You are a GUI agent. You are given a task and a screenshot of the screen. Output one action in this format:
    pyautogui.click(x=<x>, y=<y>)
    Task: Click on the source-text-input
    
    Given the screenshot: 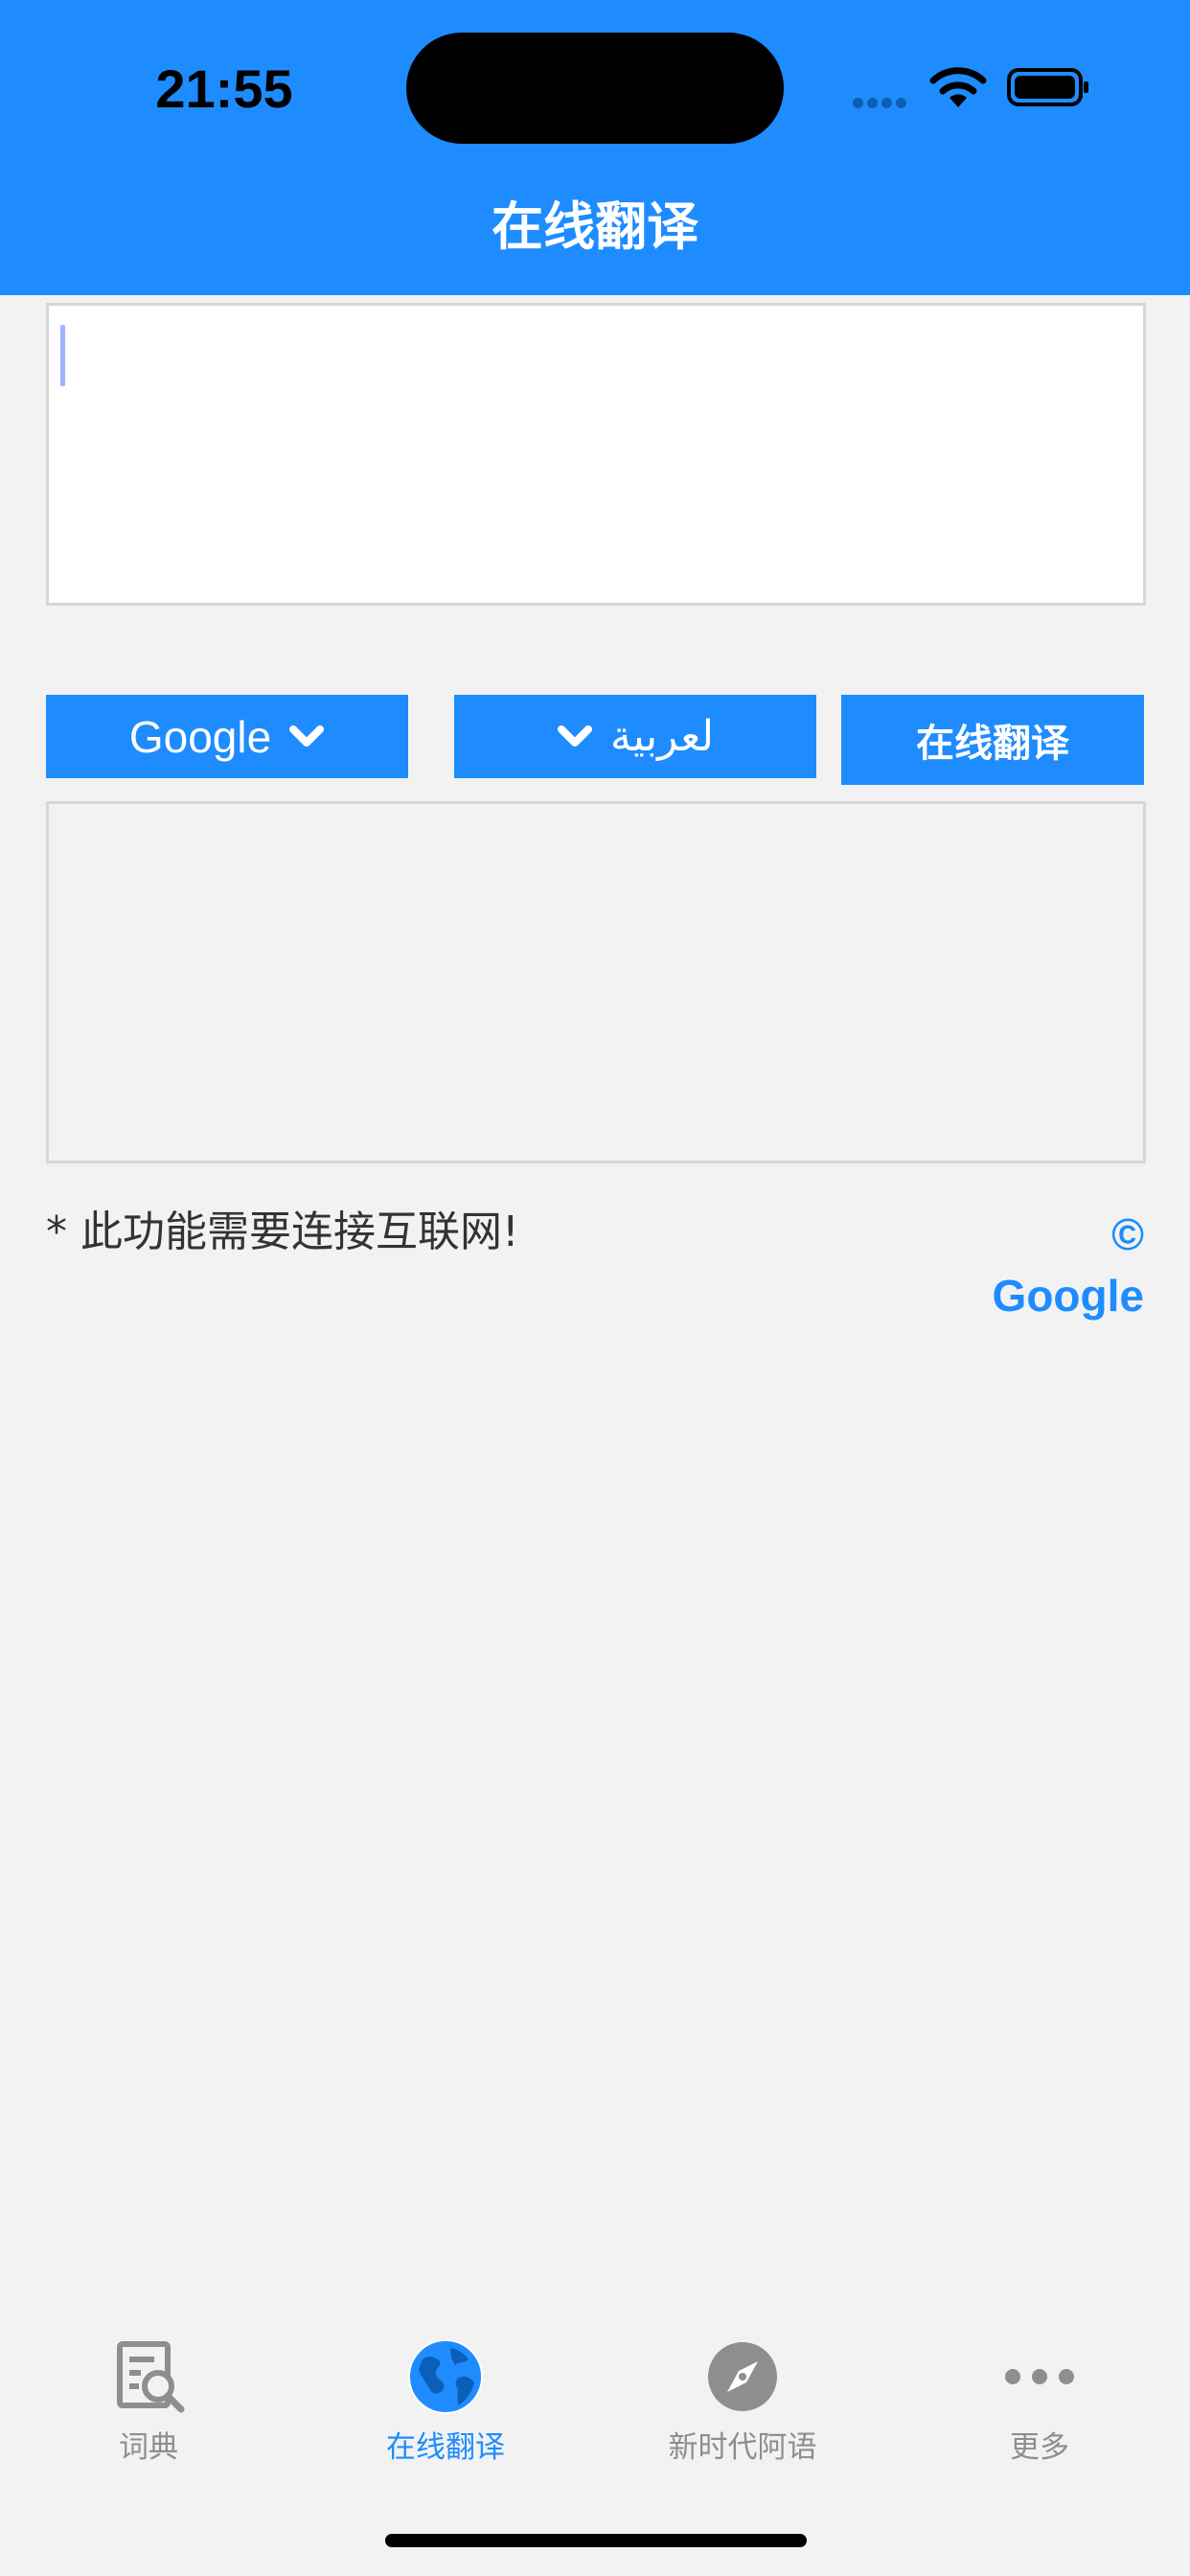 What is the action you would take?
    pyautogui.click(x=596, y=454)
    